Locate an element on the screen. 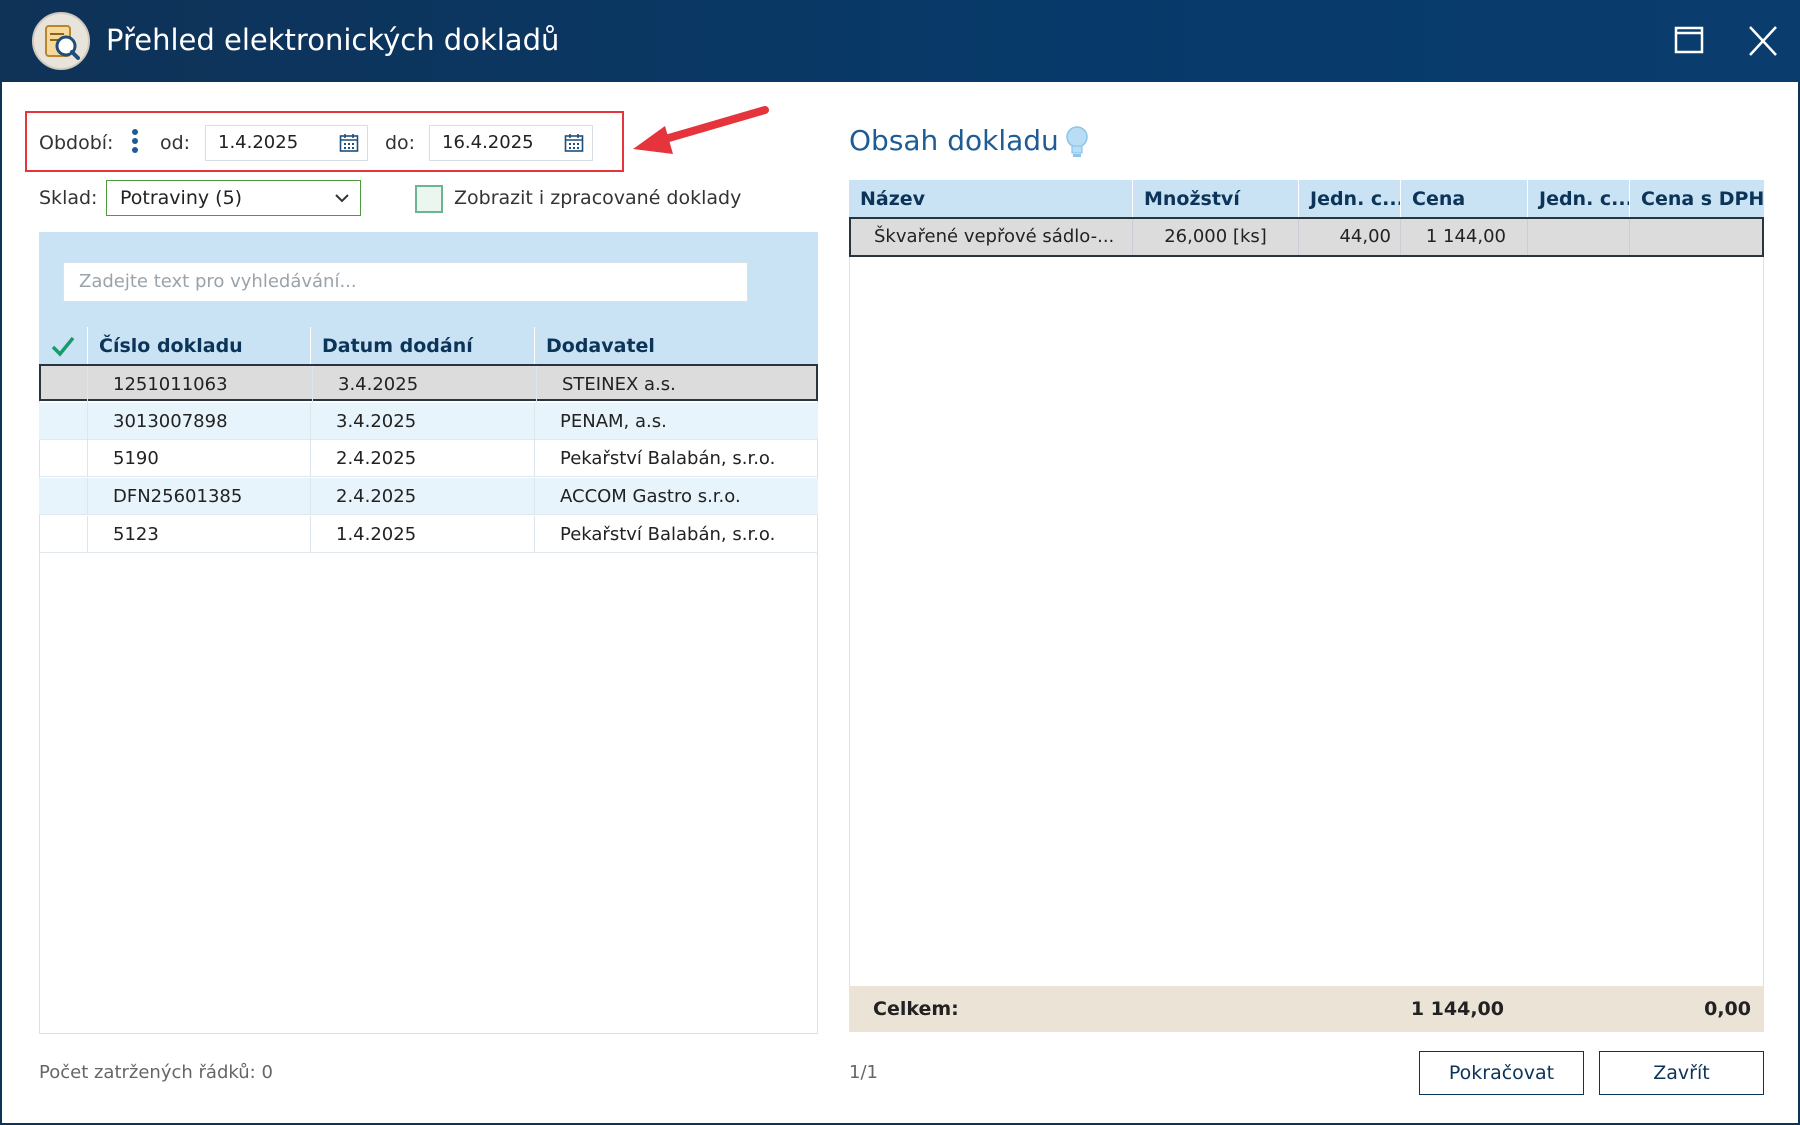  store-select: Potraviny (5) is located at coordinates (233, 198).